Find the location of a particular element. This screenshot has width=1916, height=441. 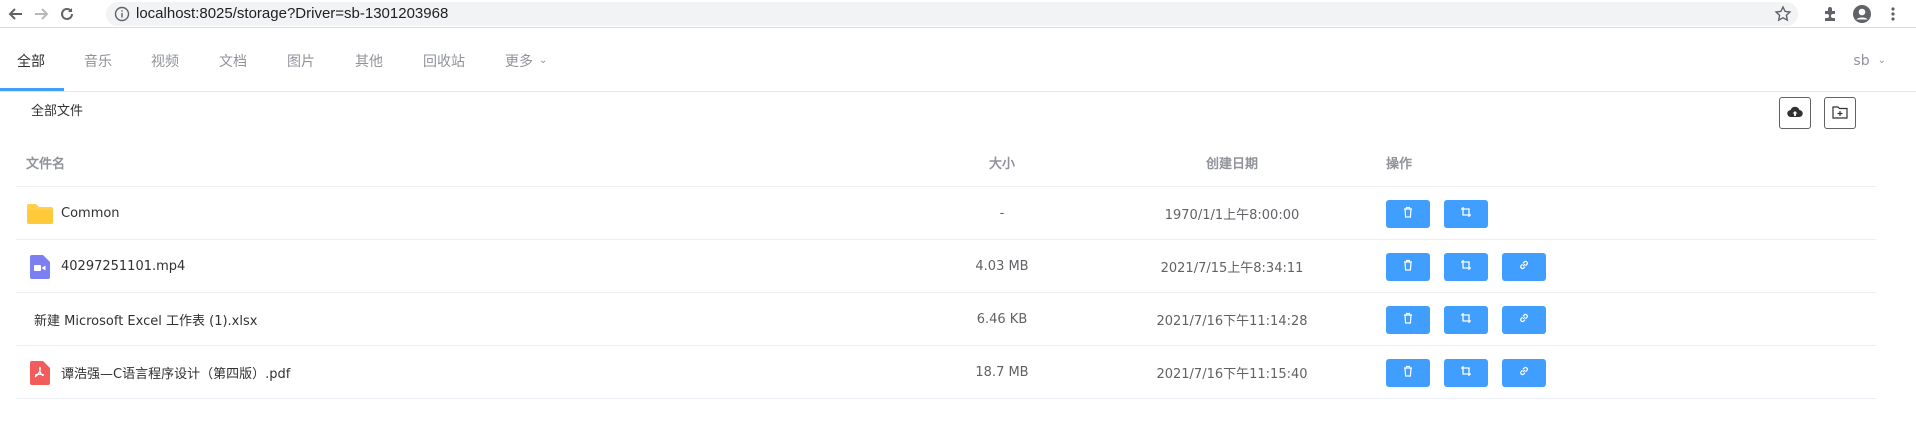

cloud-upload-icon is located at coordinates (1795, 113).